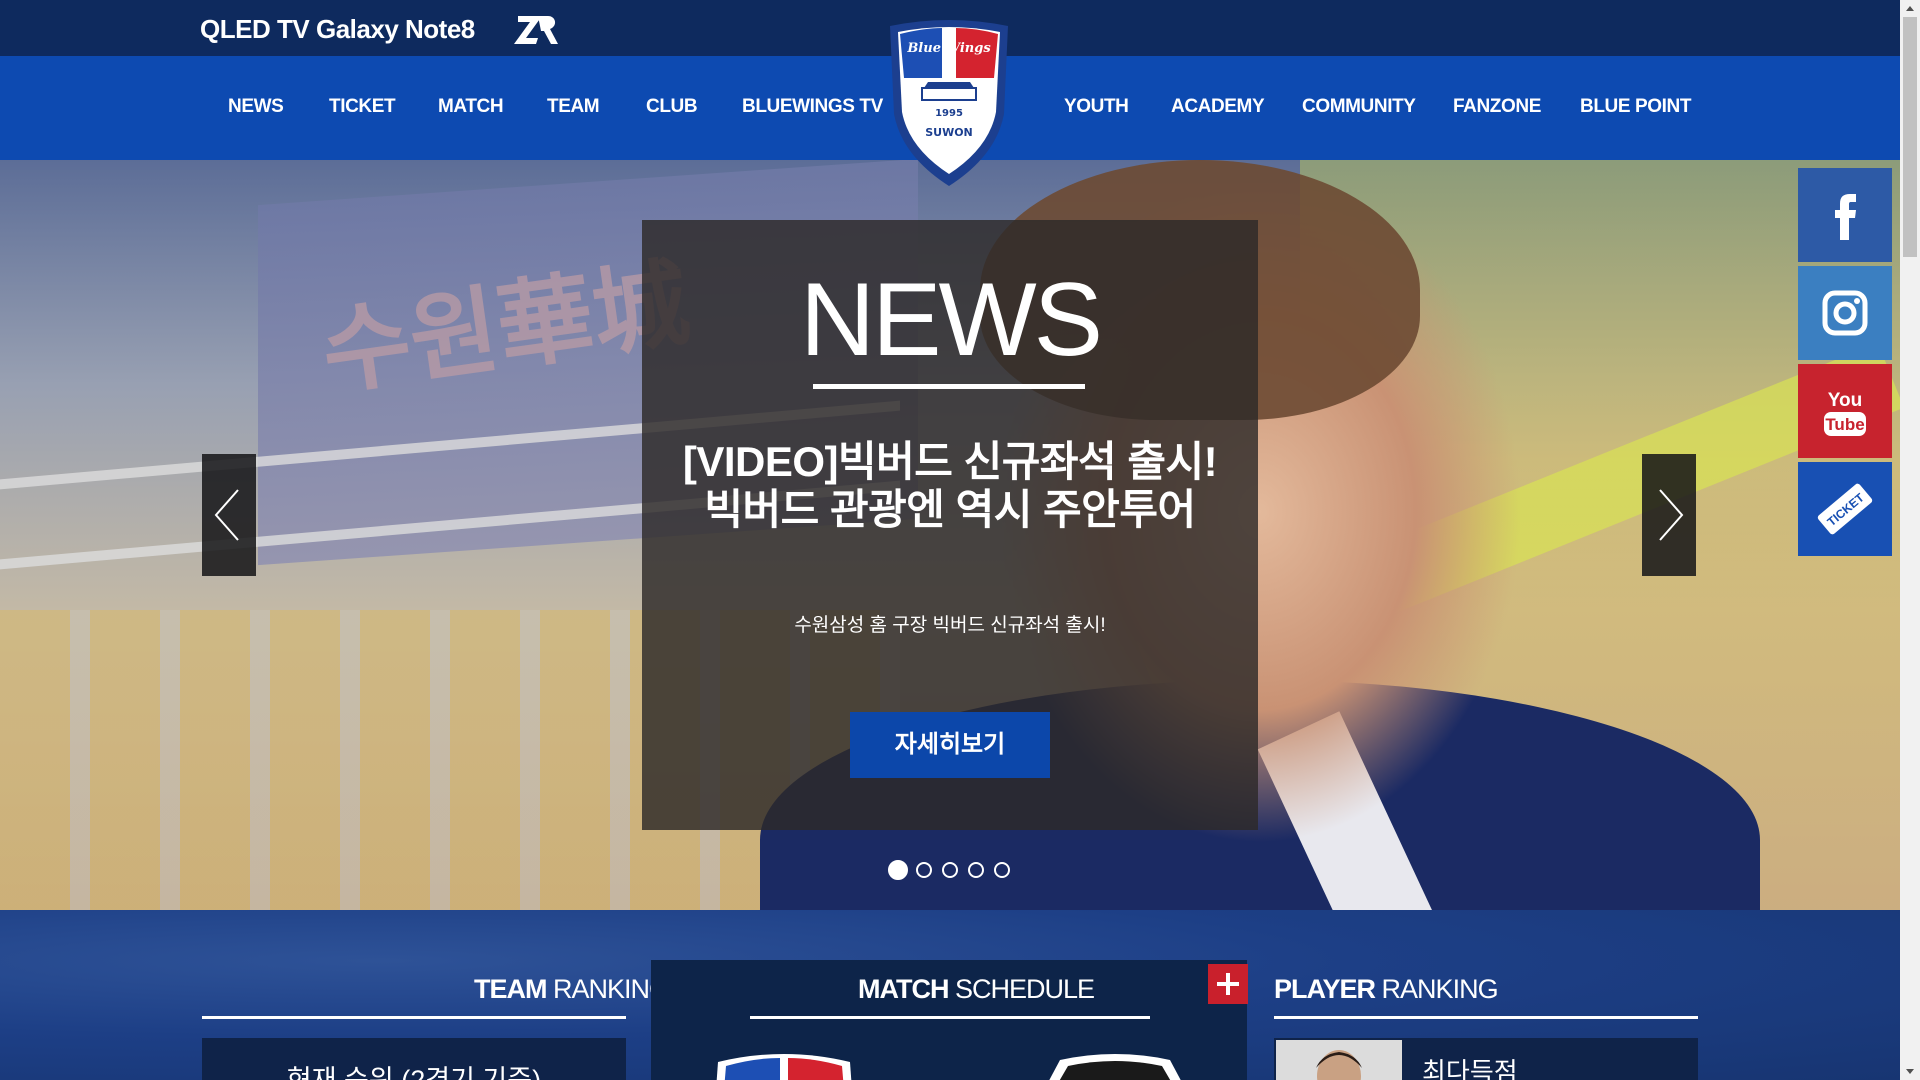 Image resolution: width=1920 pixels, height=1080 pixels. What do you see at coordinates (949, 386) in the screenshot?
I see `news-heading-underline` at bounding box center [949, 386].